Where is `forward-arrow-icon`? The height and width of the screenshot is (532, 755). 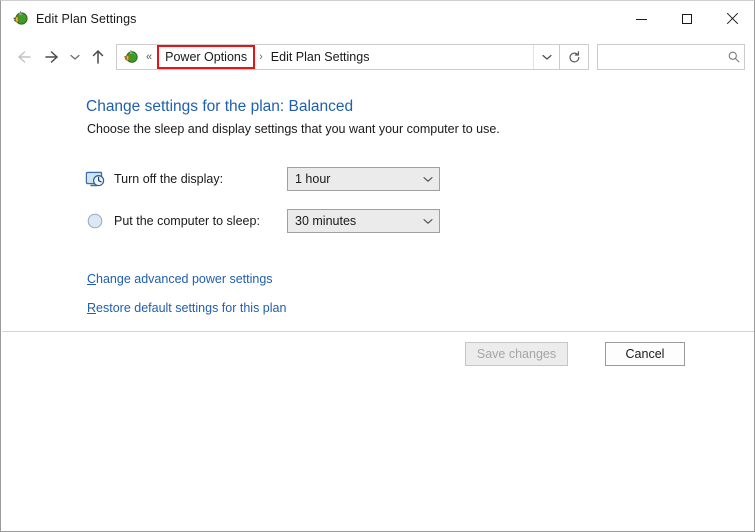 forward-arrow-icon is located at coordinates (51, 57).